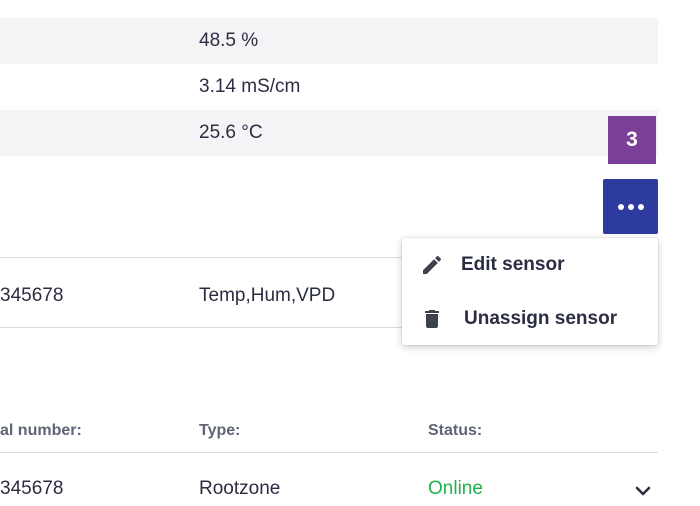  I want to click on pencil-icon, so click(432, 264).